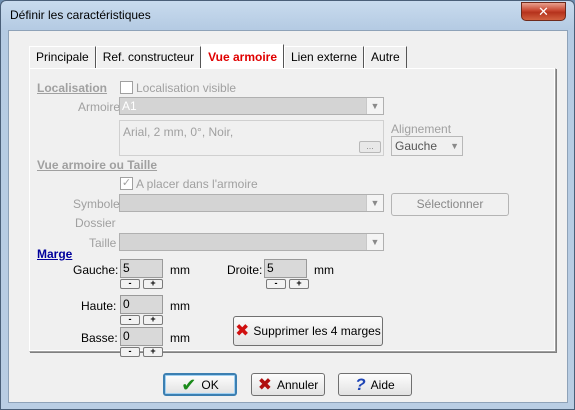  Describe the element at coordinates (245, 270) in the screenshot. I see `droite-label: Droite:` at that location.